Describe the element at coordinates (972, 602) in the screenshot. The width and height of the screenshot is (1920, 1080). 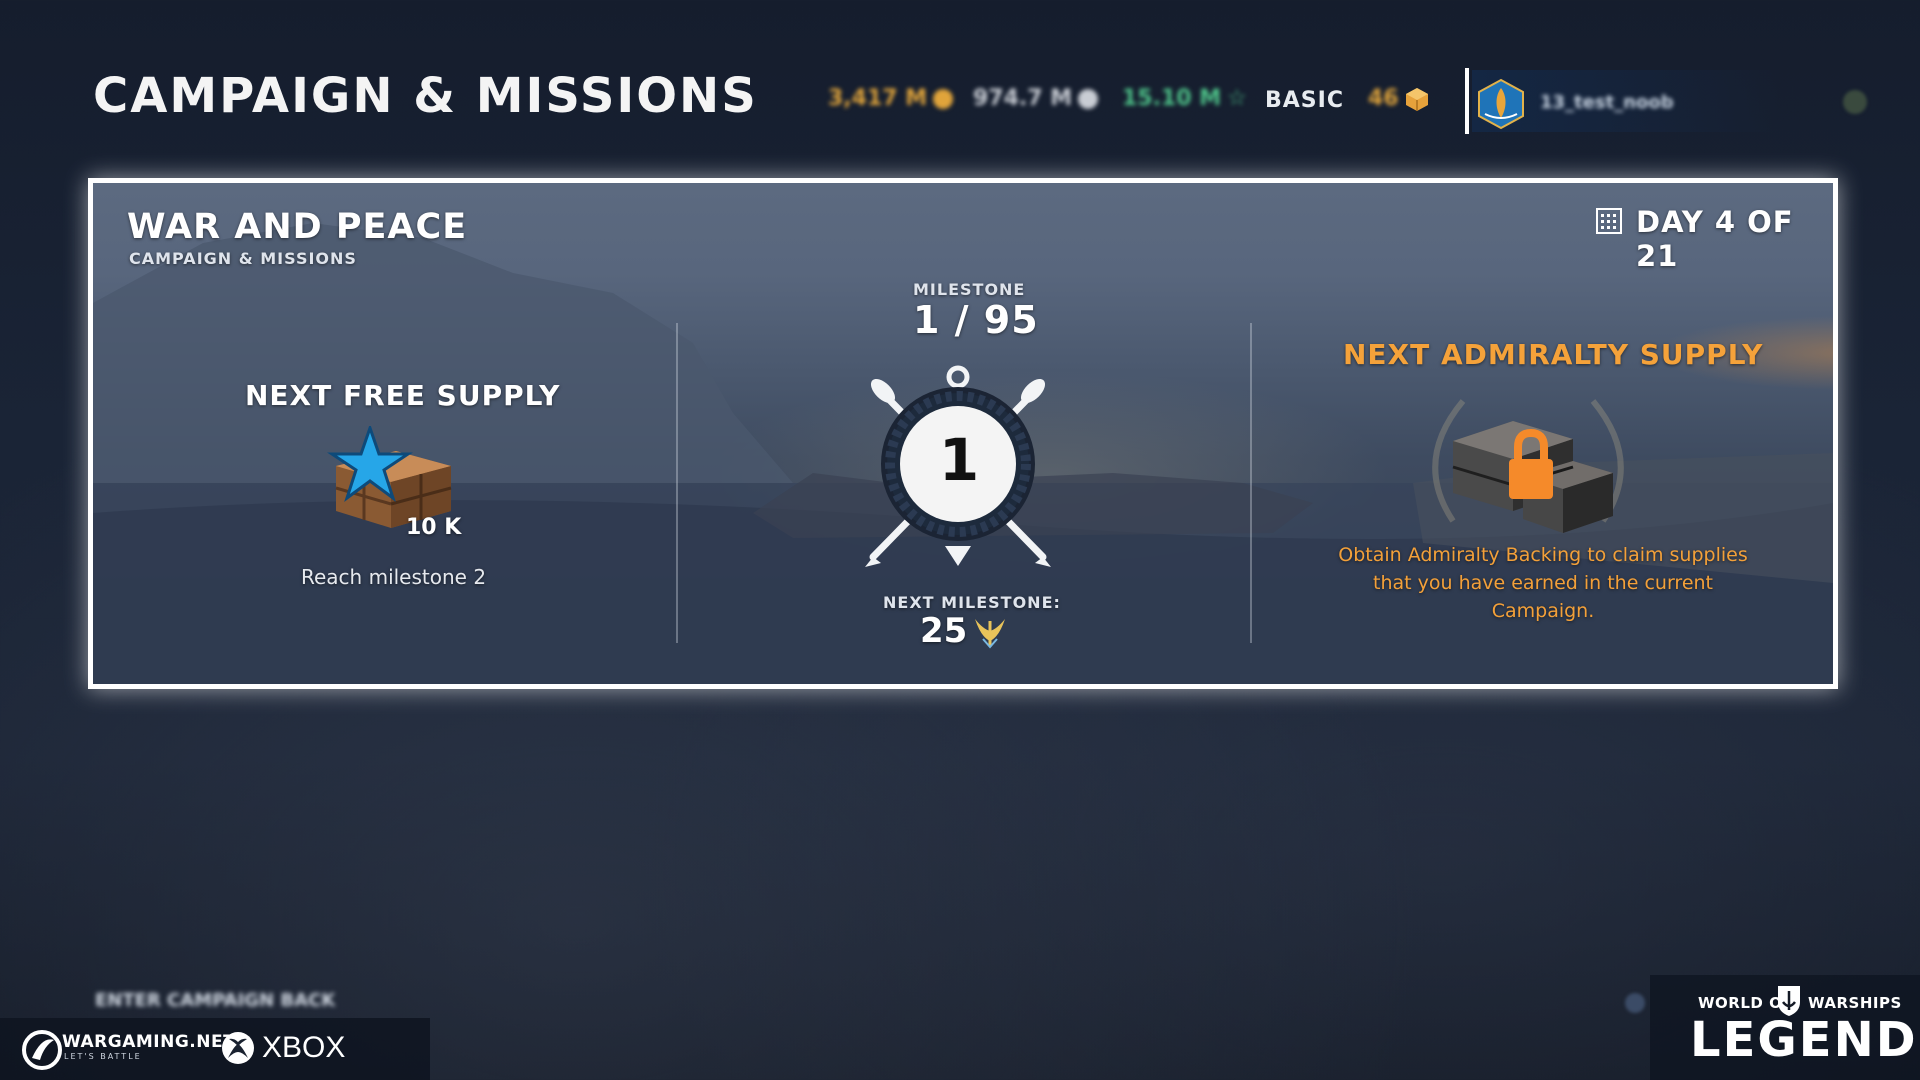
I see `next-milestone-label: NEXT MILESTONE:` at that location.